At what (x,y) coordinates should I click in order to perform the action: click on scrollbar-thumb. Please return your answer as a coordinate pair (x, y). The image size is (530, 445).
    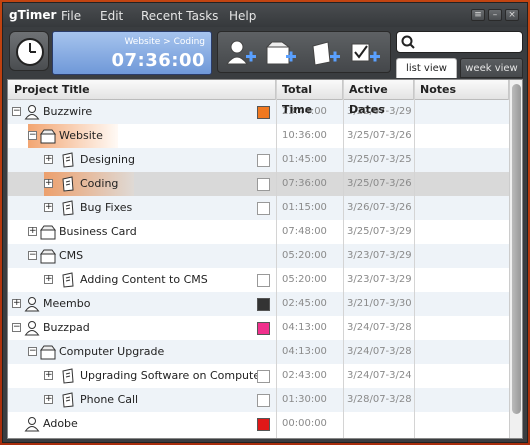
    Looking at the image, I should click on (516, 249).